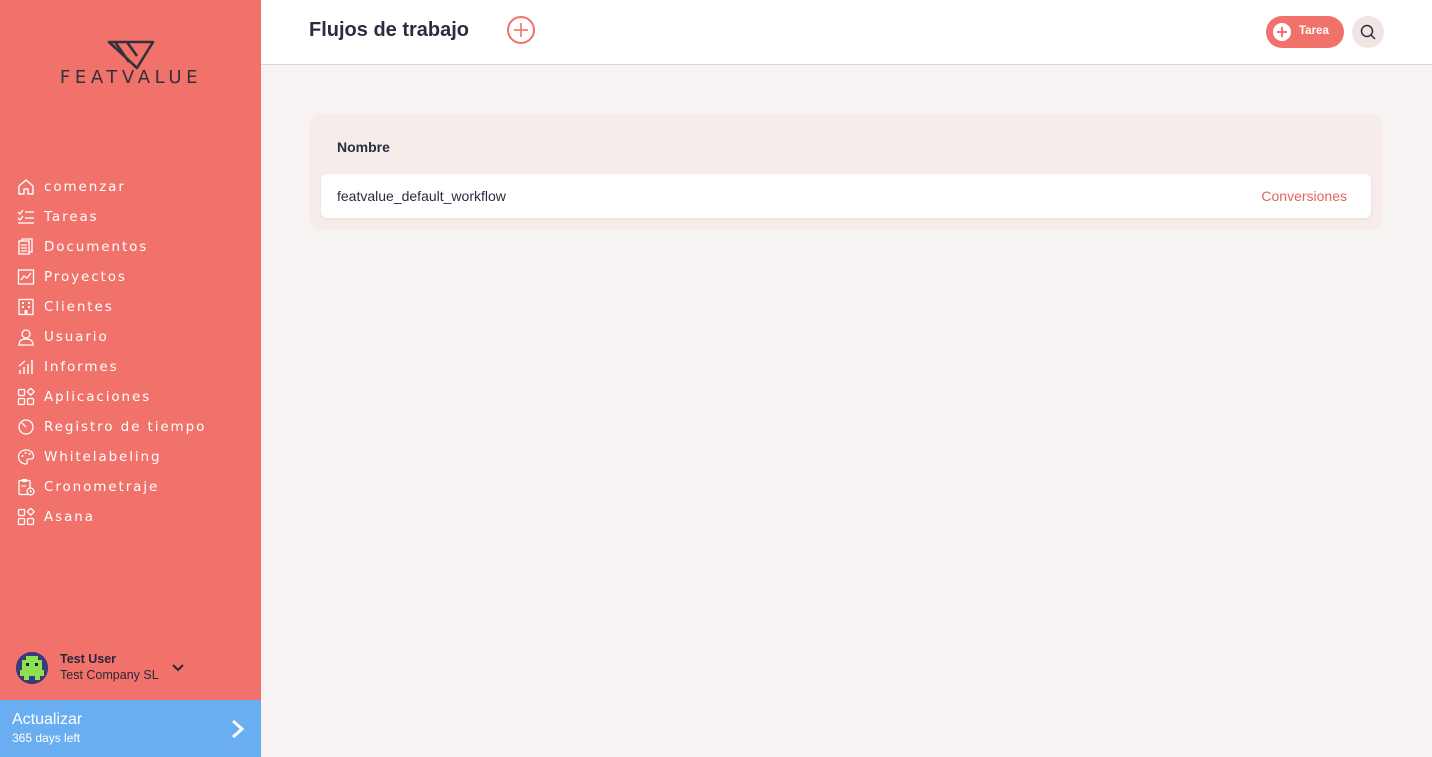  I want to click on sidebar-item-label: Clientes, so click(79, 307).